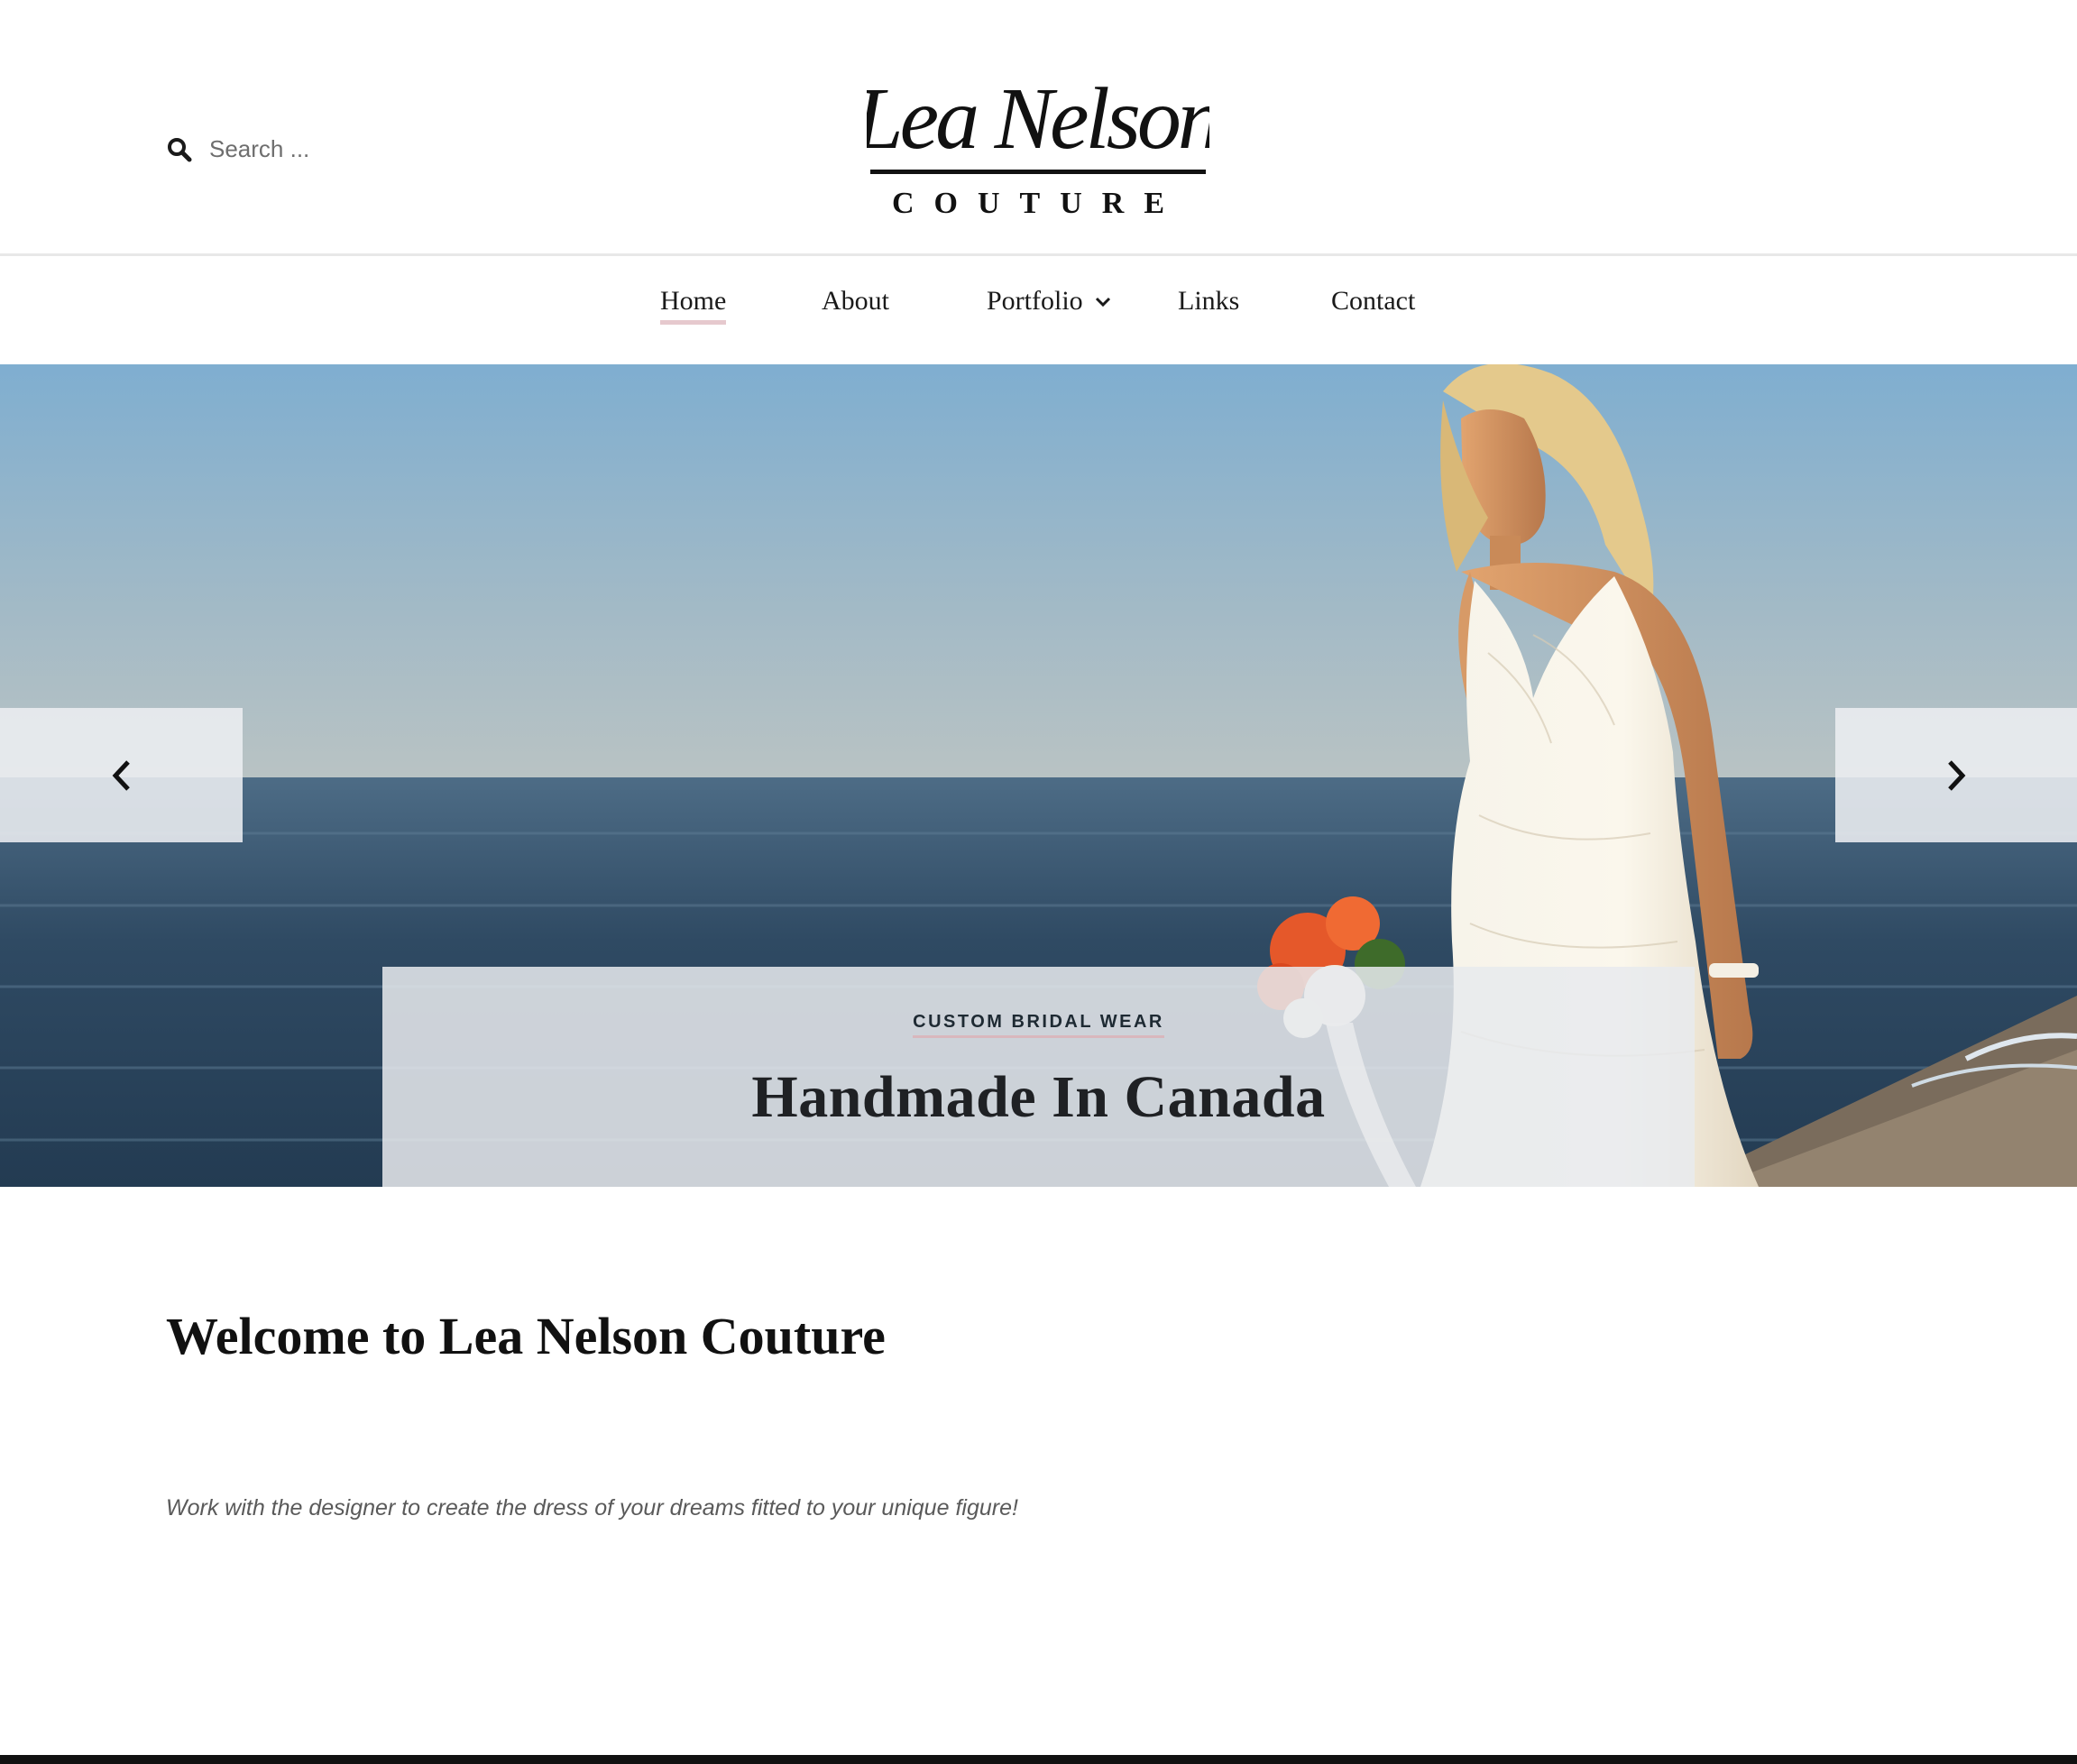 Image resolution: width=2077 pixels, height=1764 pixels. Describe the element at coordinates (526, 1336) in the screenshot. I see `page-title: Welcome to Lea Nelson Couture` at that location.